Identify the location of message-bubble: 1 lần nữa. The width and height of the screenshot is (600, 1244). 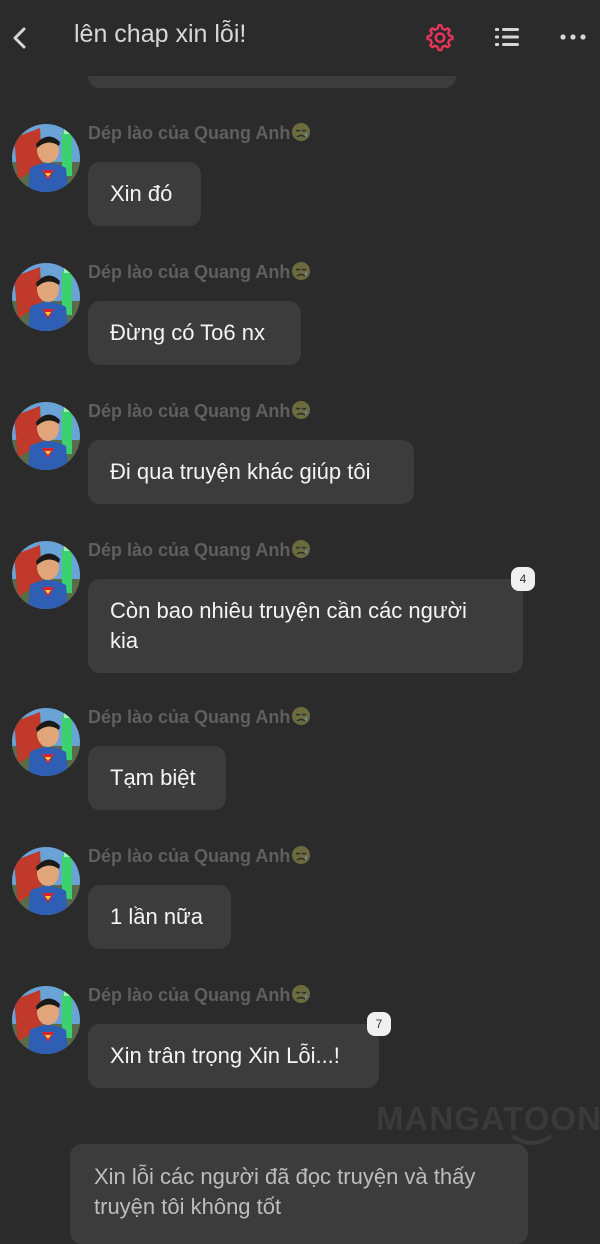
(159, 917).